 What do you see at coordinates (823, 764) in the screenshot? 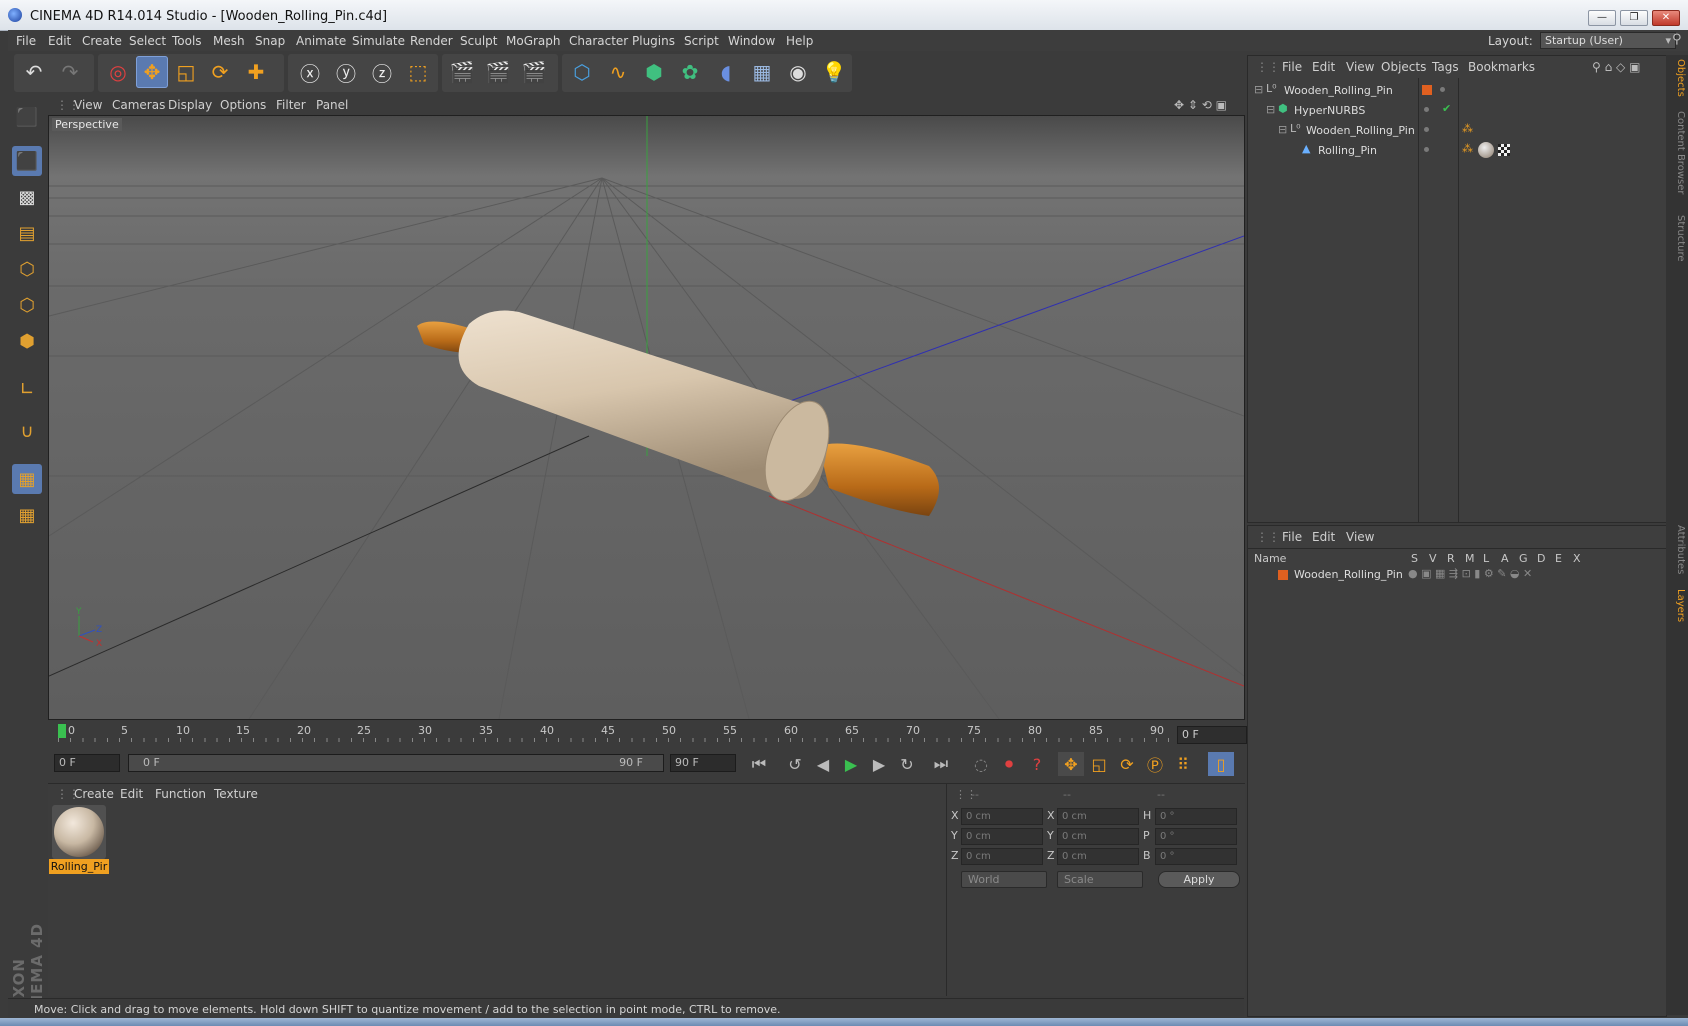
I see `previous-frame-icon: ◀` at bounding box center [823, 764].